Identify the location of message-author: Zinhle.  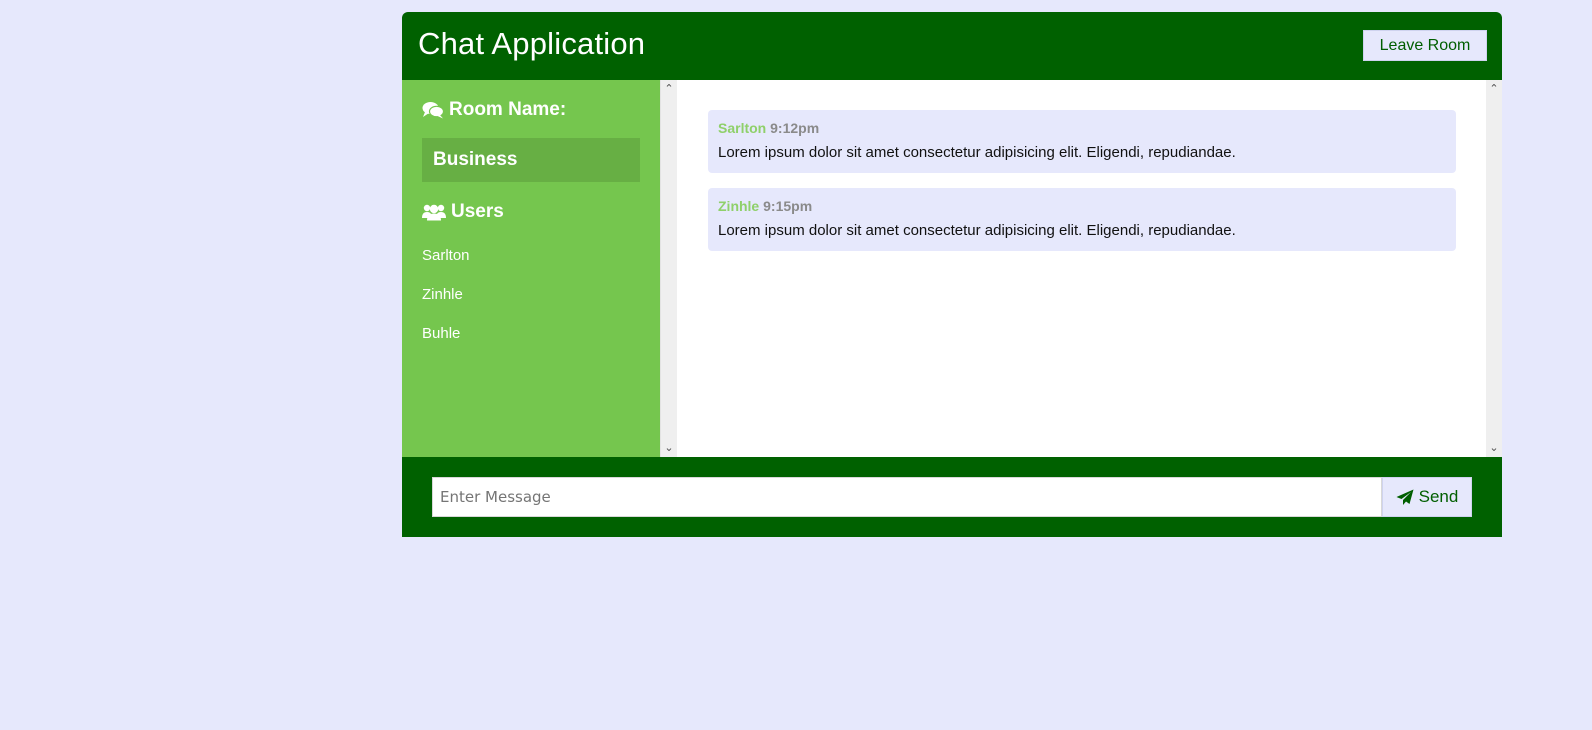
(739, 206).